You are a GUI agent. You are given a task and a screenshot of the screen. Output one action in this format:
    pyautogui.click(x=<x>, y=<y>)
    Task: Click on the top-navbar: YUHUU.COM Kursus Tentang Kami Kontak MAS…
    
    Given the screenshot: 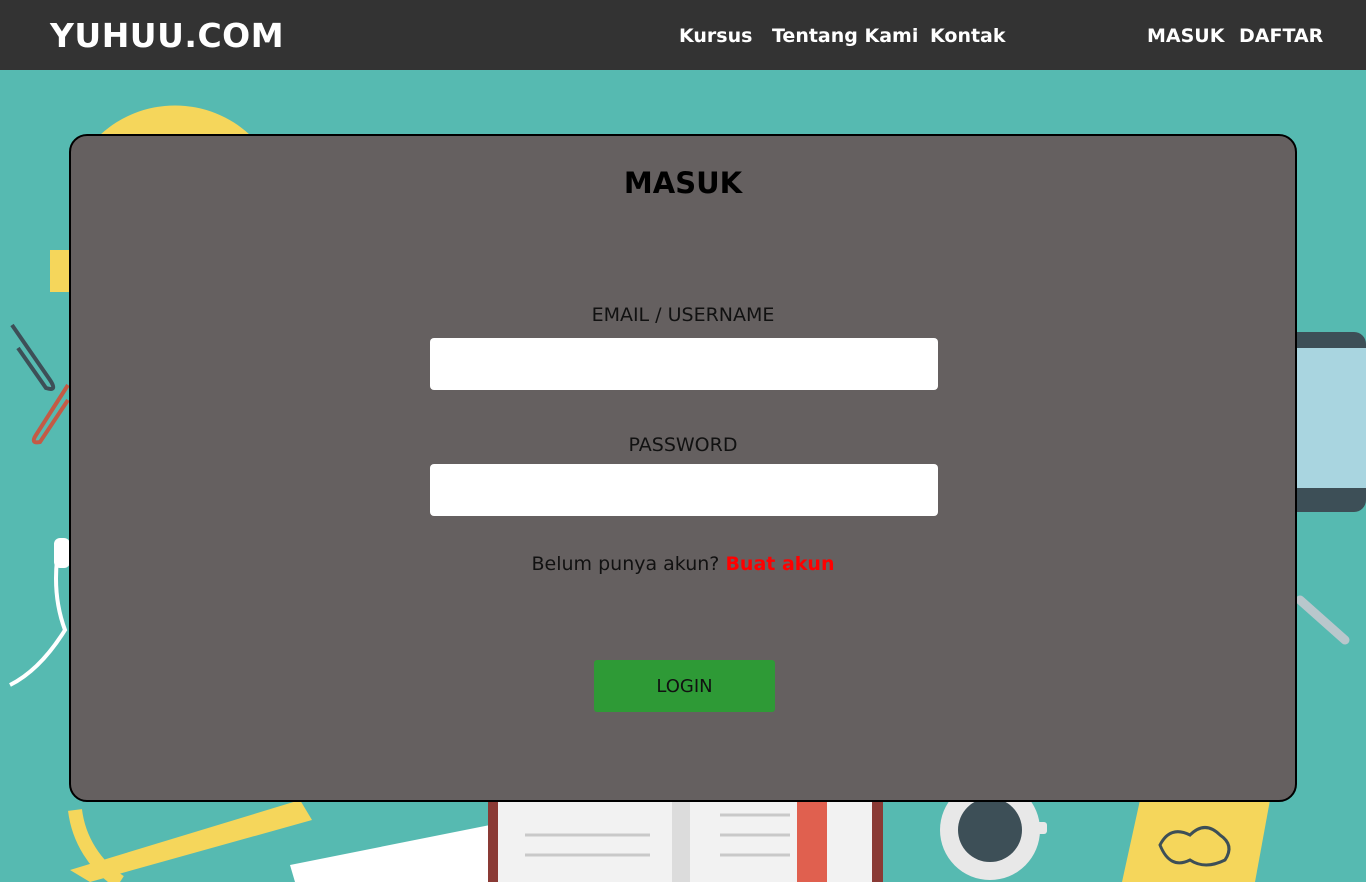 What is the action you would take?
    pyautogui.click(x=683, y=35)
    